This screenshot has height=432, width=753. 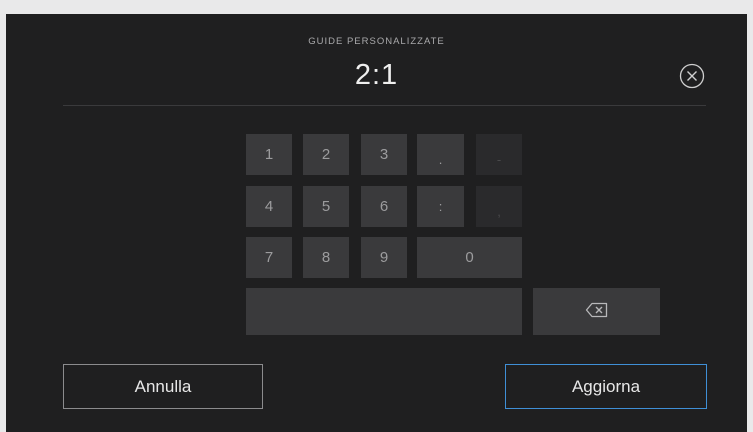 What do you see at coordinates (269, 154) in the screenshot?
I see `key-1: 1` at bounding box center [269, 154].